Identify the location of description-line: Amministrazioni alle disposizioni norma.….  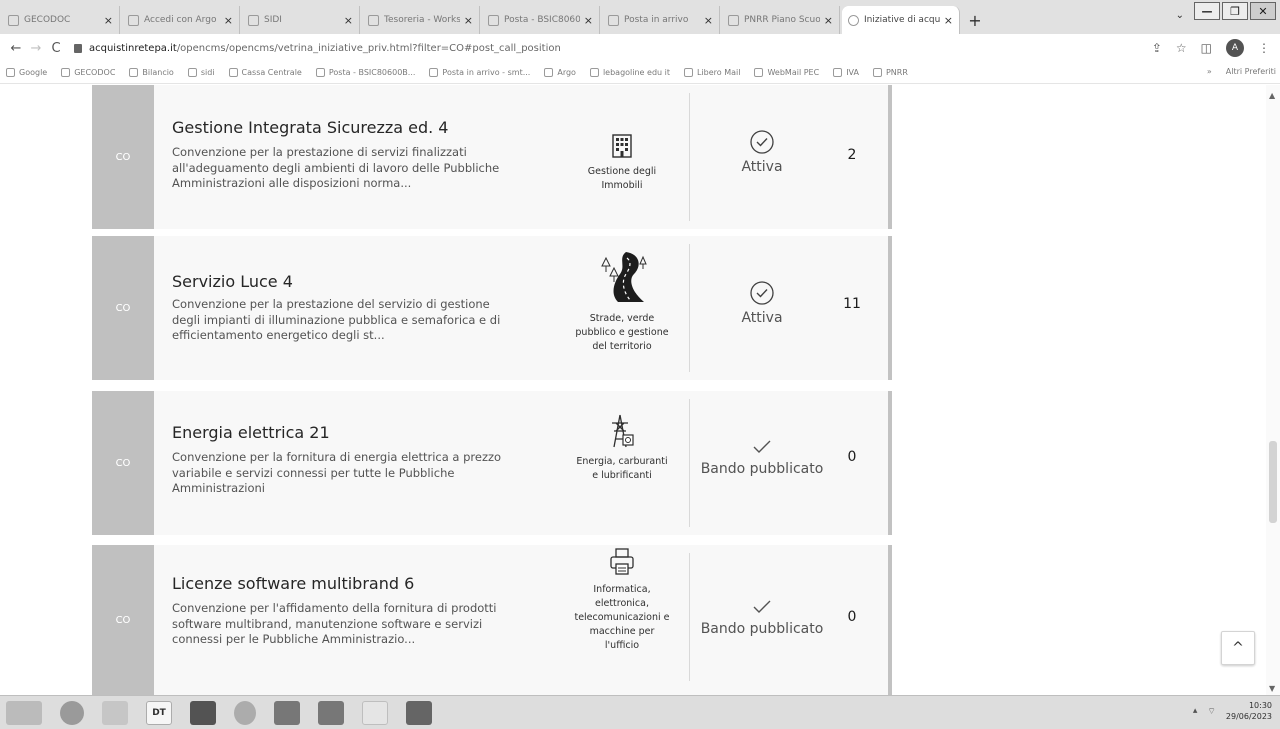
(292, 183).